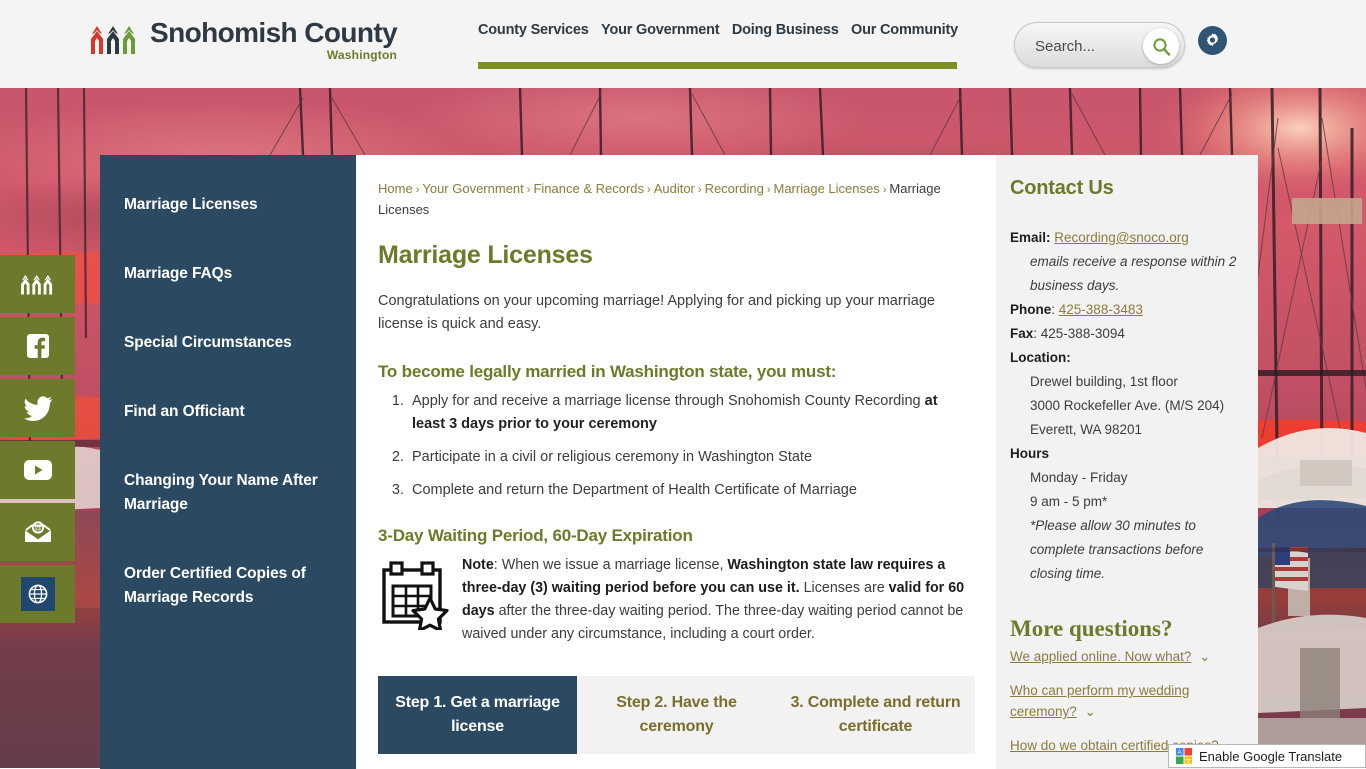 This screenshot has height=769, width=1366. Describe the element at coordinates (674, 188) in the screenshot. I see `breadcrumb-link-auditor: Auditor` at that location.